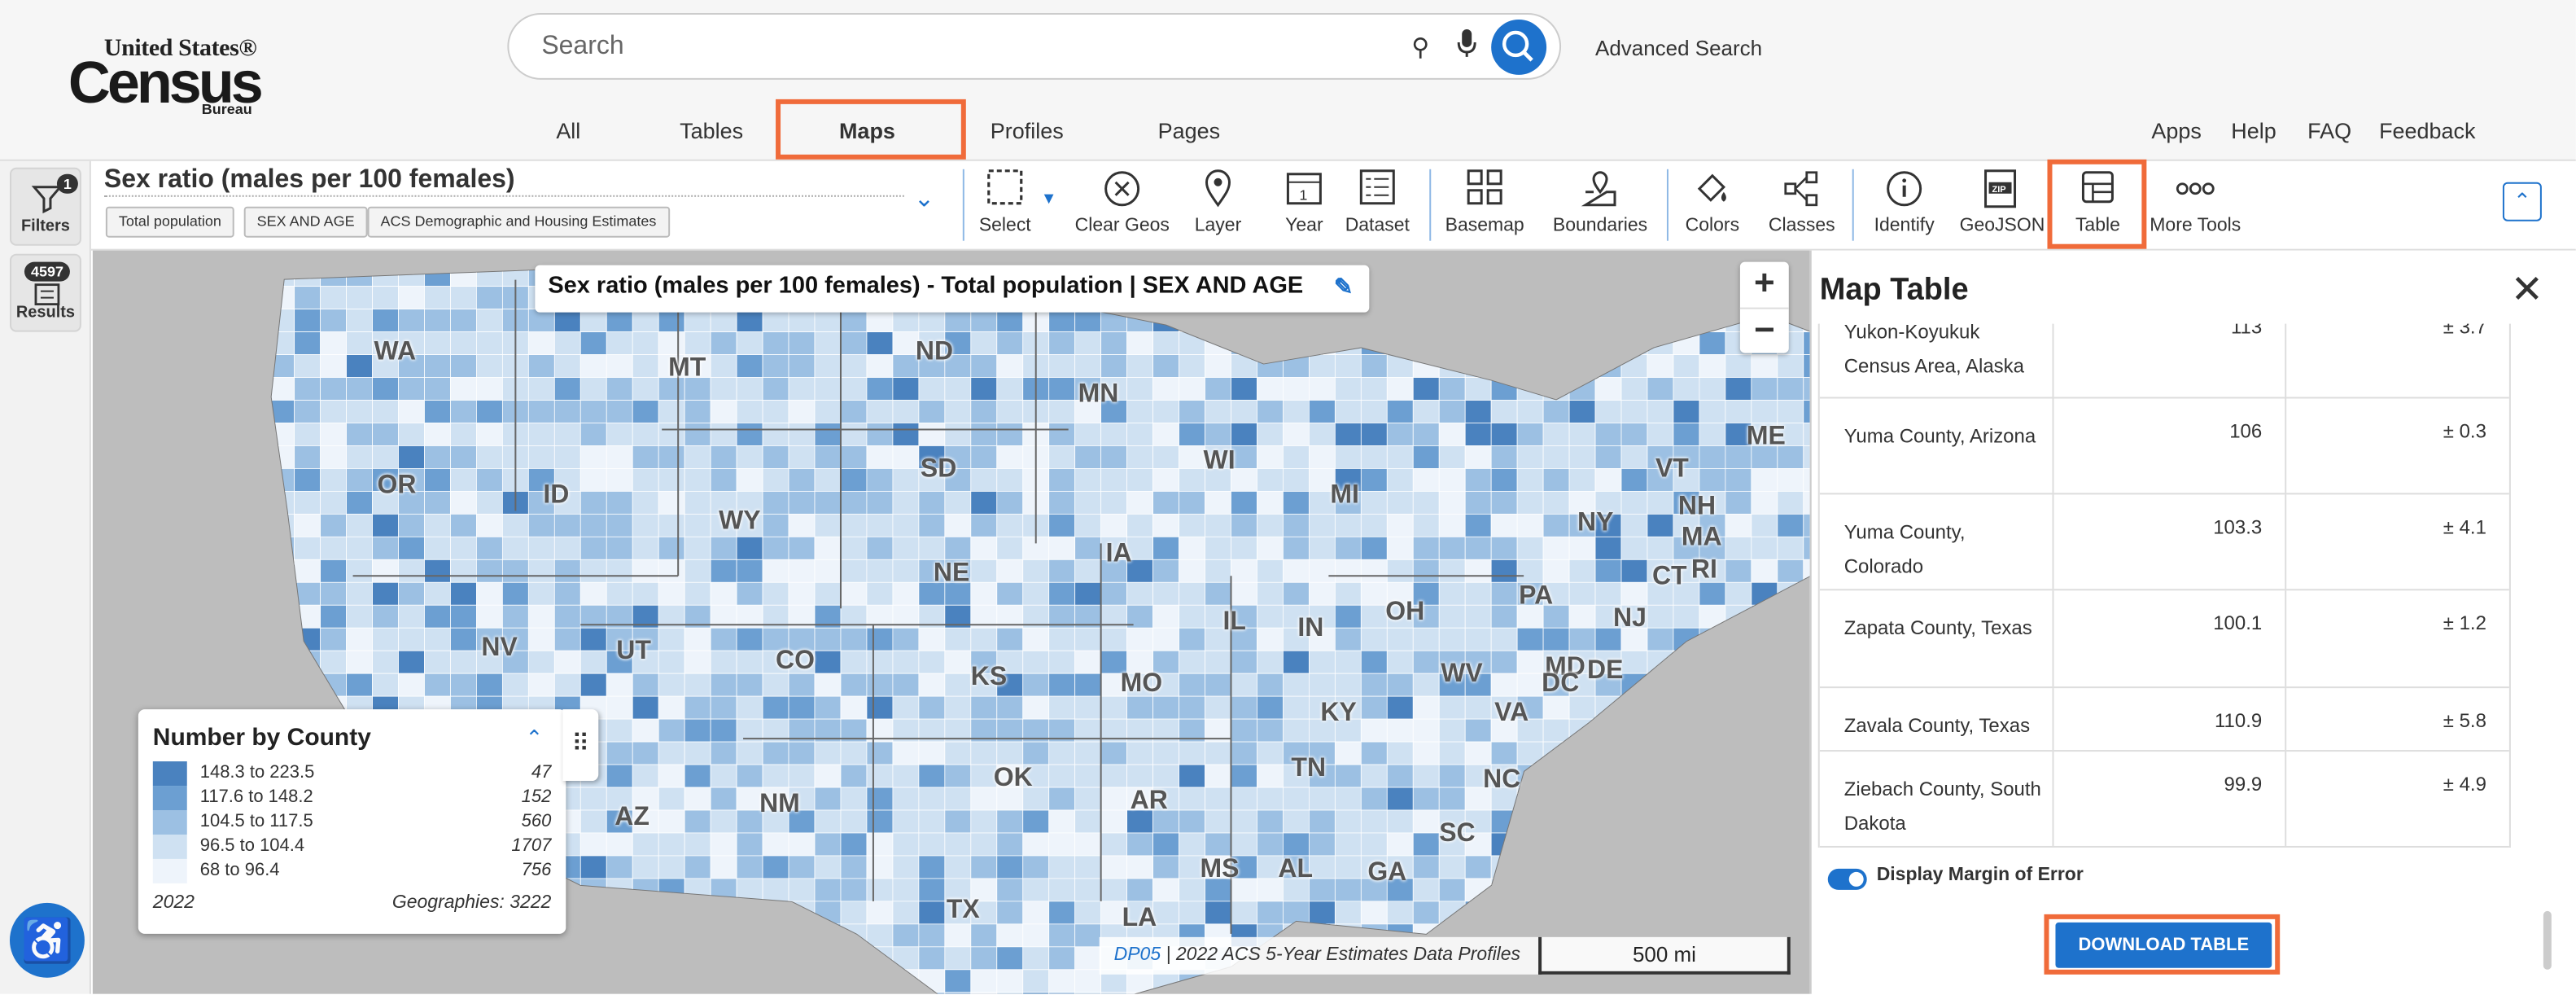 This screenshot has width=2576, height=995. What do you see at coordinates (2522, 201) in the screenshot?
I see `collapse-toolbar-button: ⌃` at bounding box center [2522, 201].